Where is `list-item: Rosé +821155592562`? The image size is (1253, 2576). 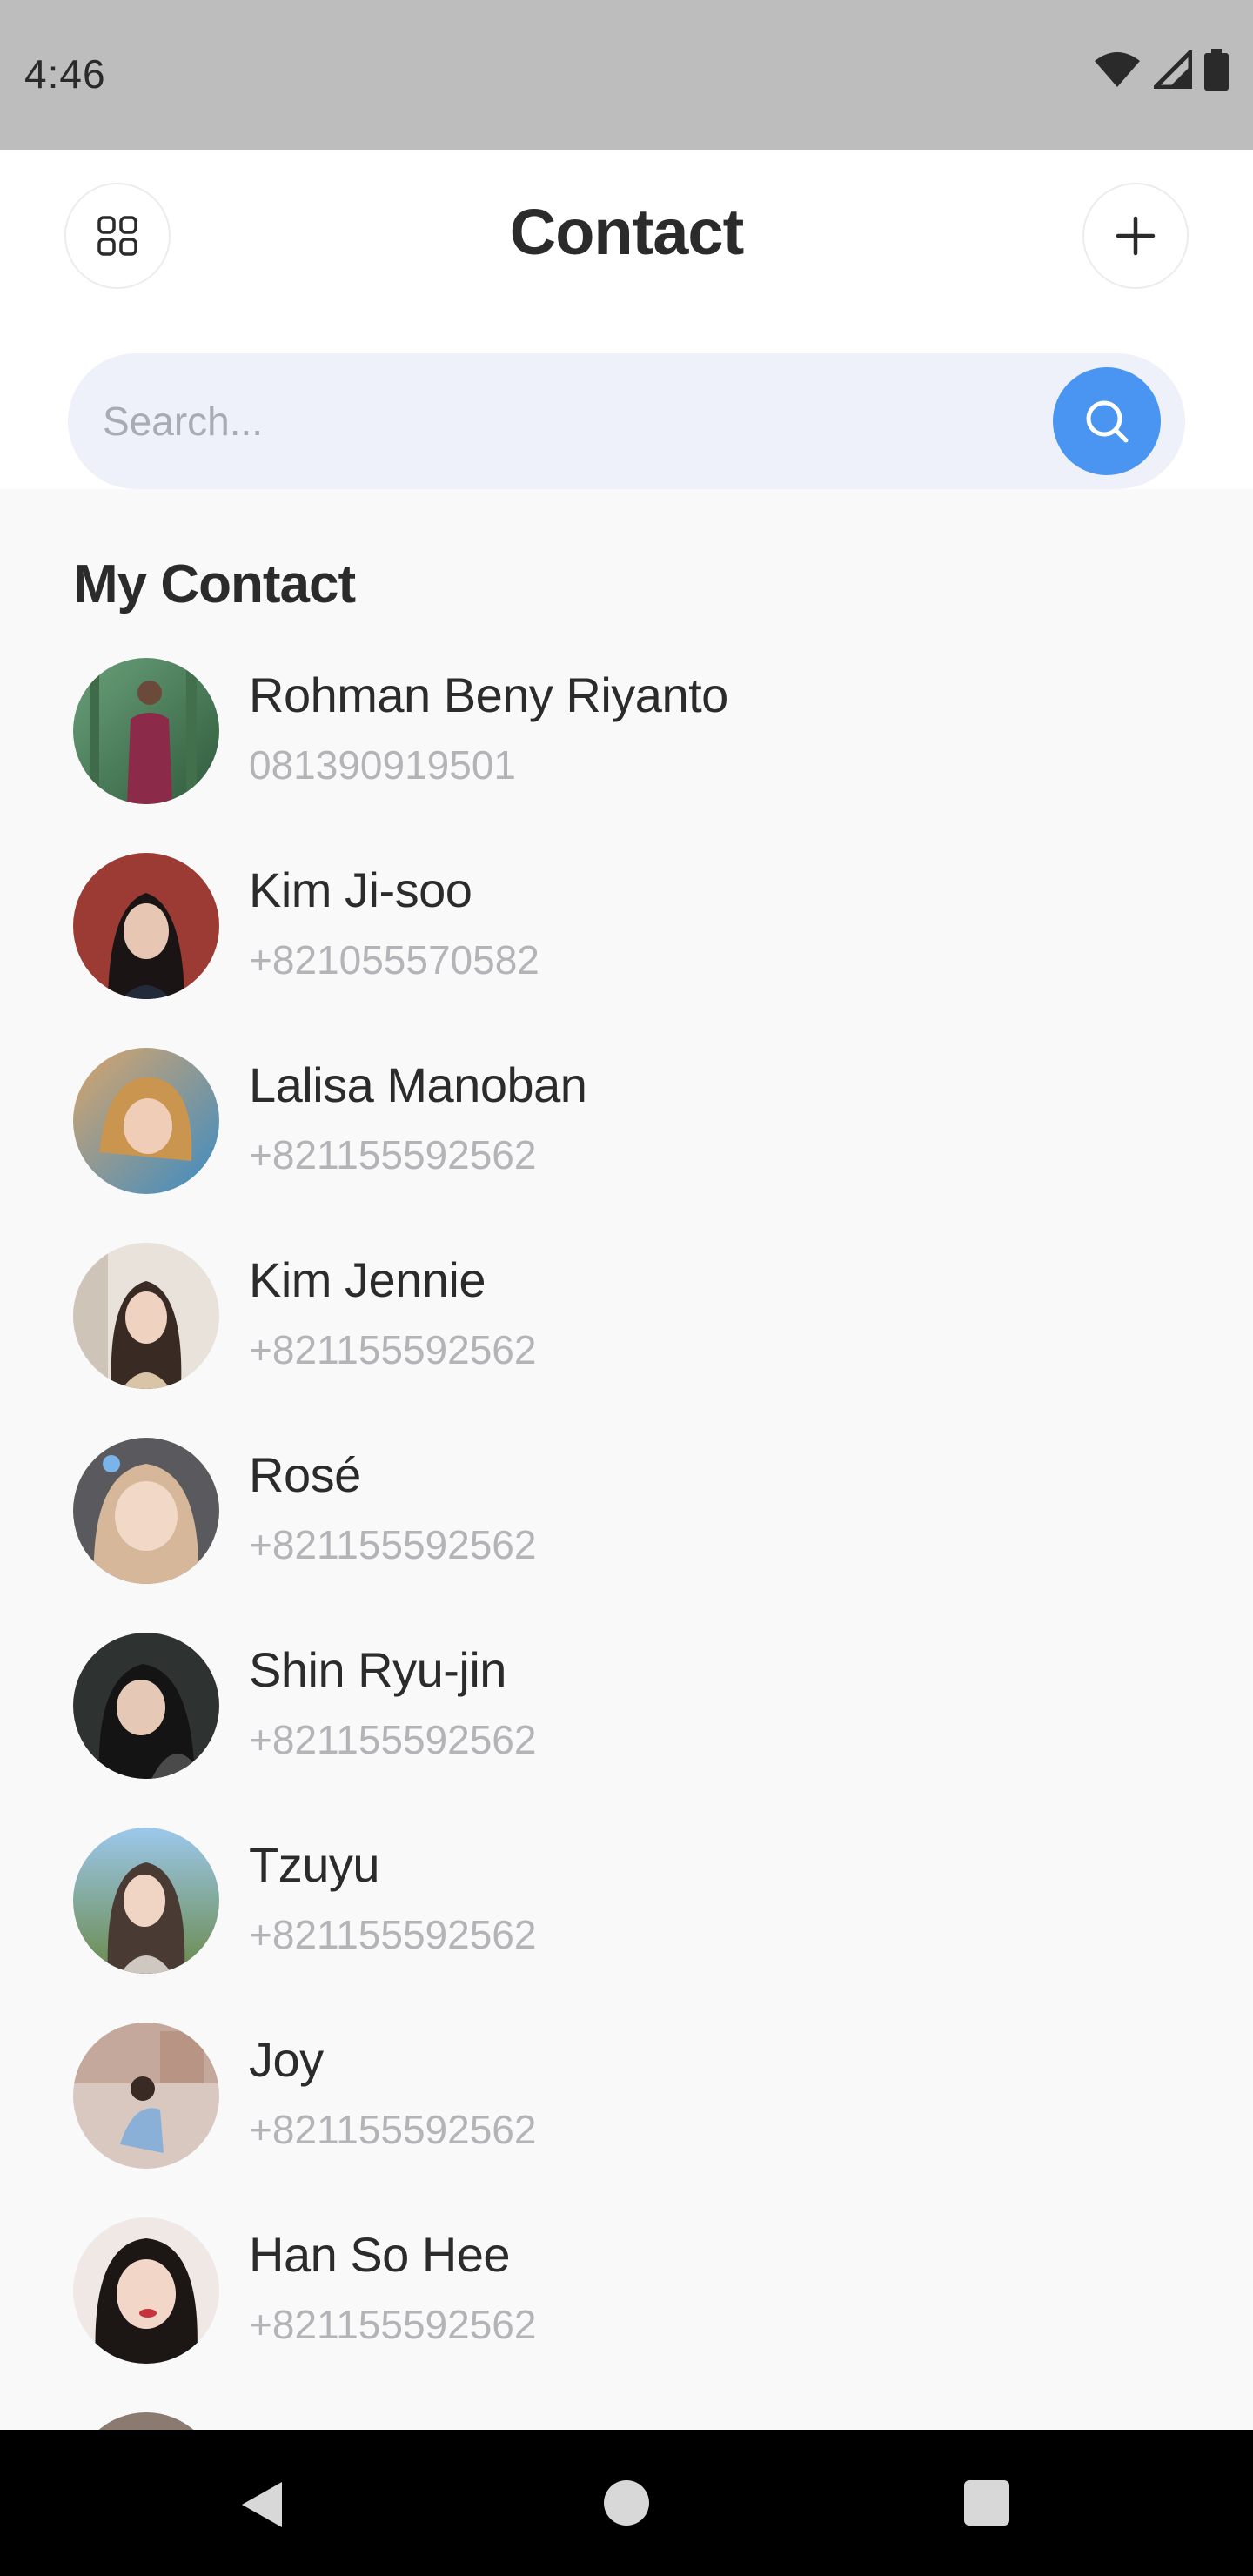
list-item: Rosé +821155592562 is located at coordinates (630, 1511).